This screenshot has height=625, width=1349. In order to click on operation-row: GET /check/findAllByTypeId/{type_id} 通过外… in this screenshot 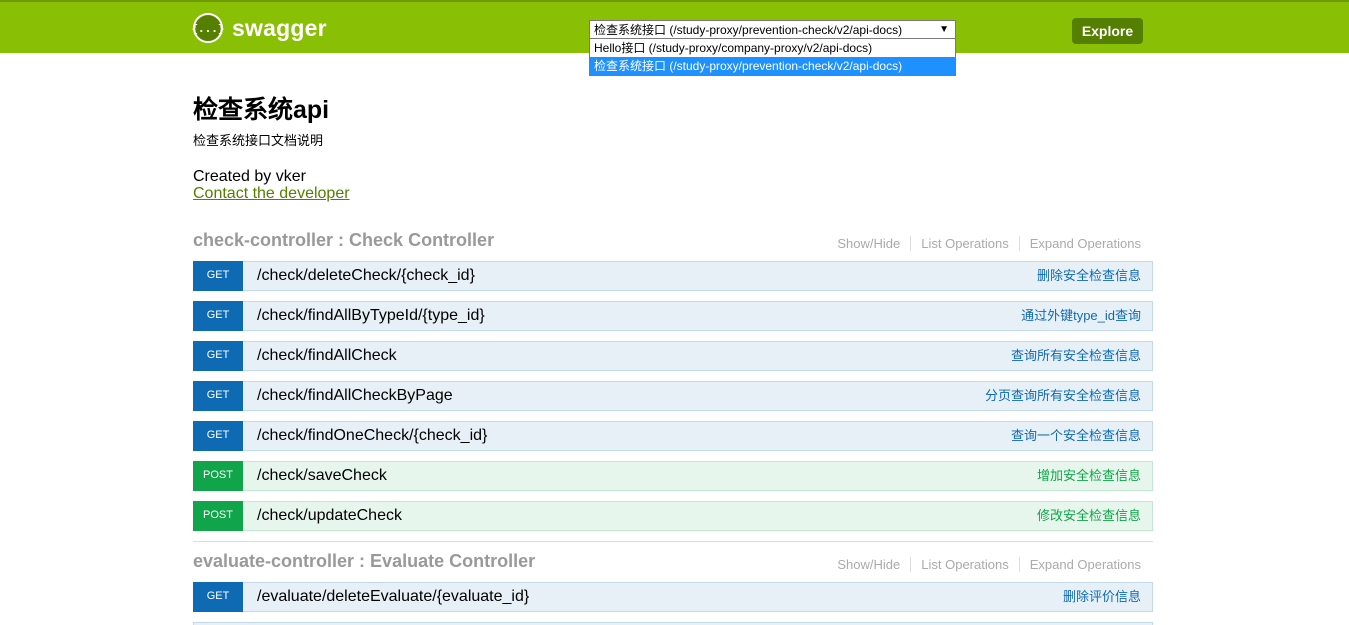, I will do `click(673, 316)`.